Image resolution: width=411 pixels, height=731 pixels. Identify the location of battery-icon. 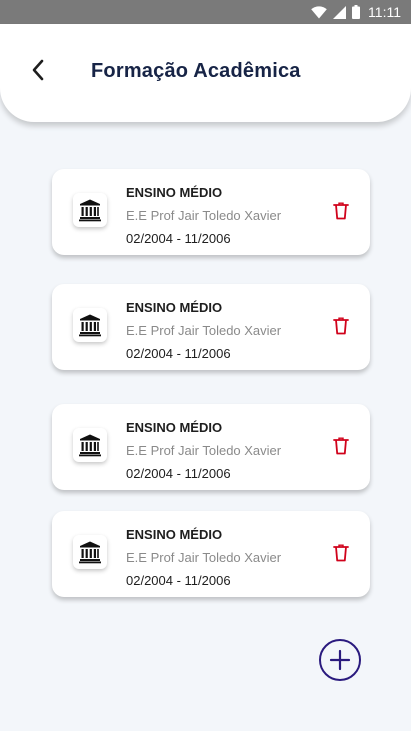
(356, 12).